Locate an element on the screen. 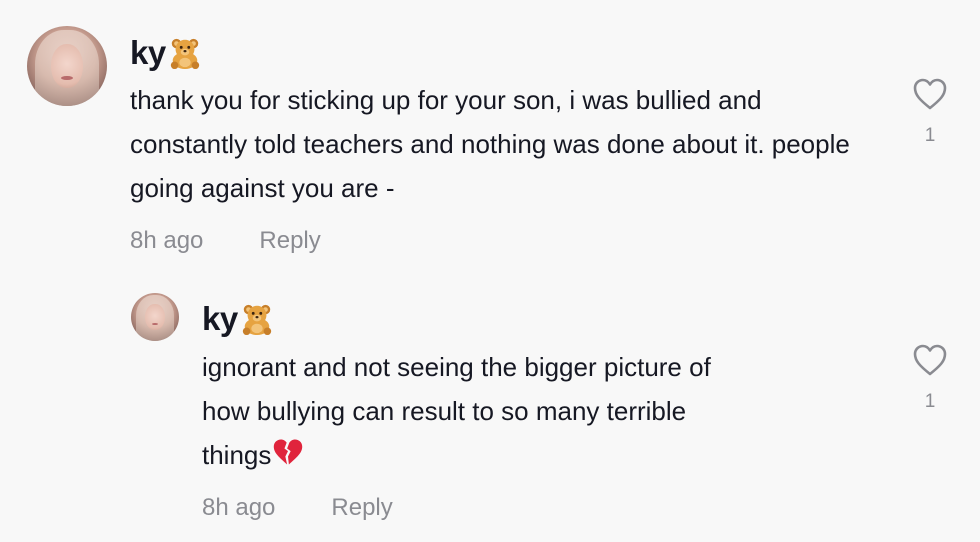 The image size is (980, 542). comment-text-line: things is located at coordinates (542, 455).